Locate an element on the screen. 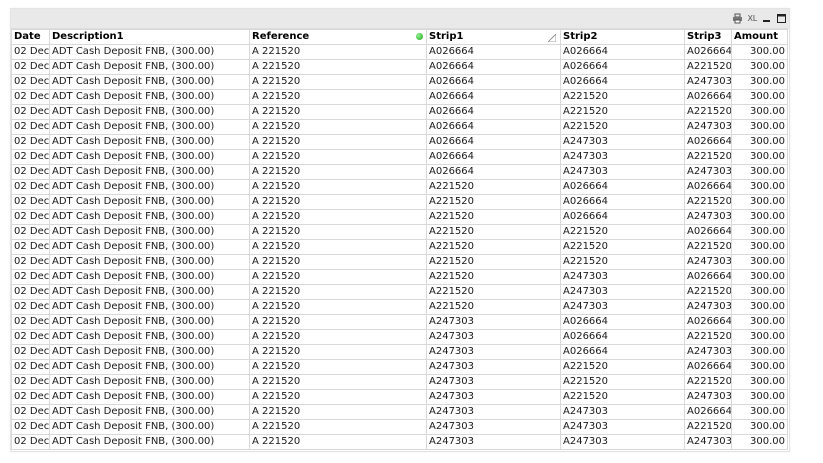  strip3-cell: A247303 is located at coordinates (708, 172).